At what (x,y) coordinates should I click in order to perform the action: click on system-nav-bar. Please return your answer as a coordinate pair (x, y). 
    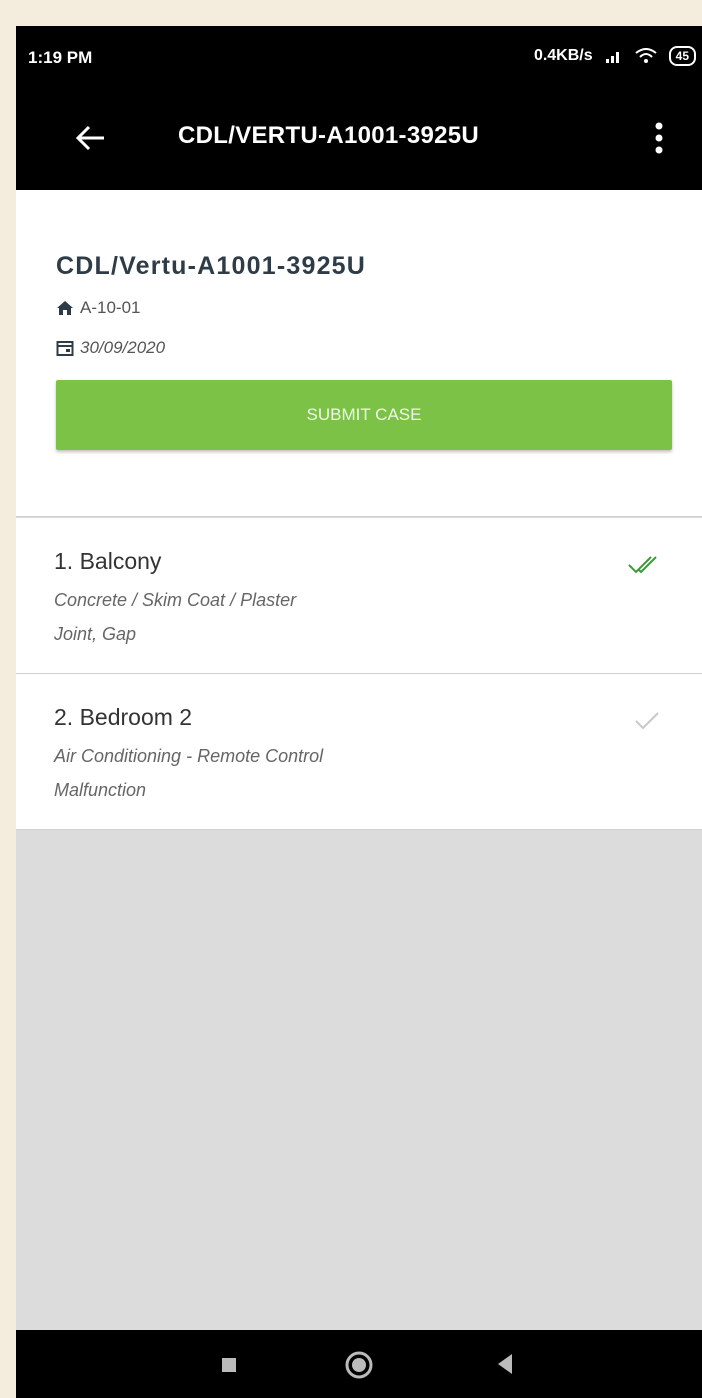
    Looking at the image, I should click on (359, 1364).